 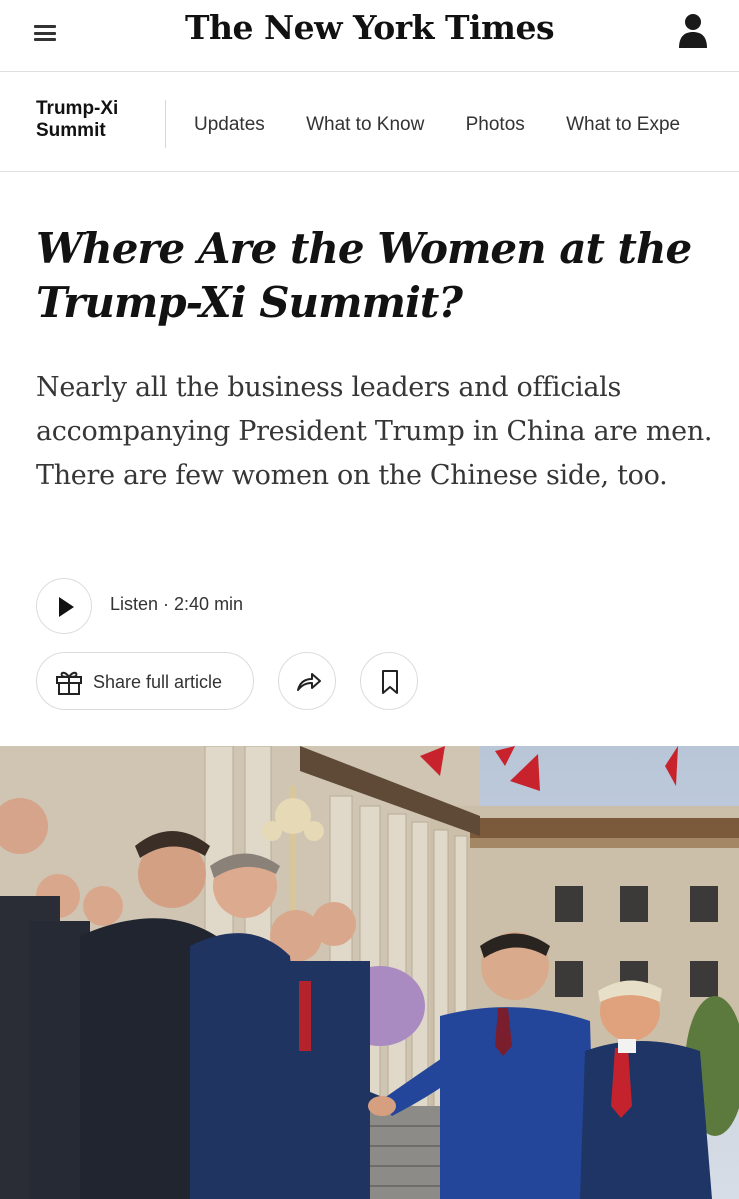 I want to click on nyt-logo: The New York Times, so click(x=369, y=27).